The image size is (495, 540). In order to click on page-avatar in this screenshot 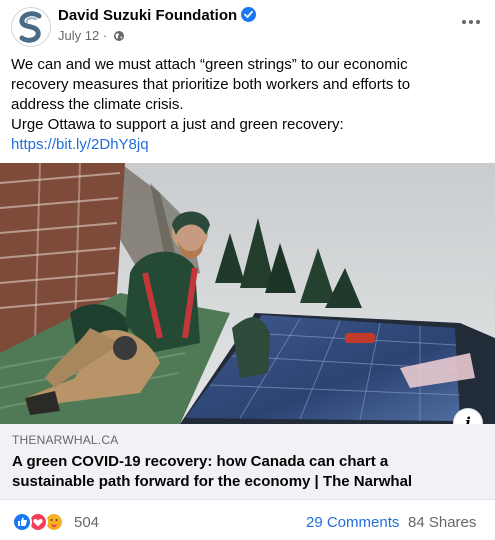, I will do `click(31, 27)`.